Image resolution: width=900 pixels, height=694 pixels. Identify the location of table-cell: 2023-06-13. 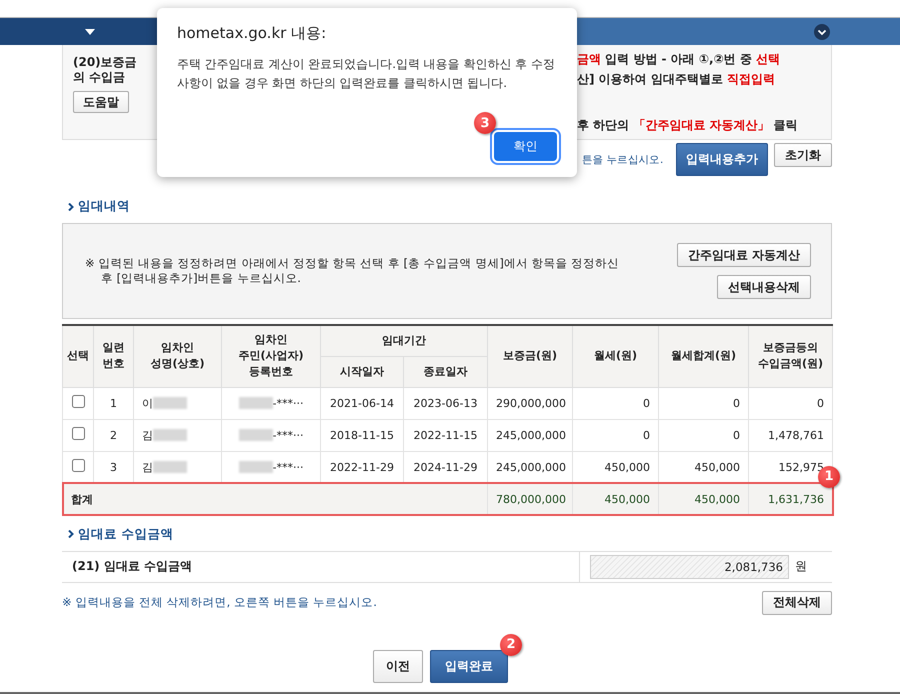
(446, 403).